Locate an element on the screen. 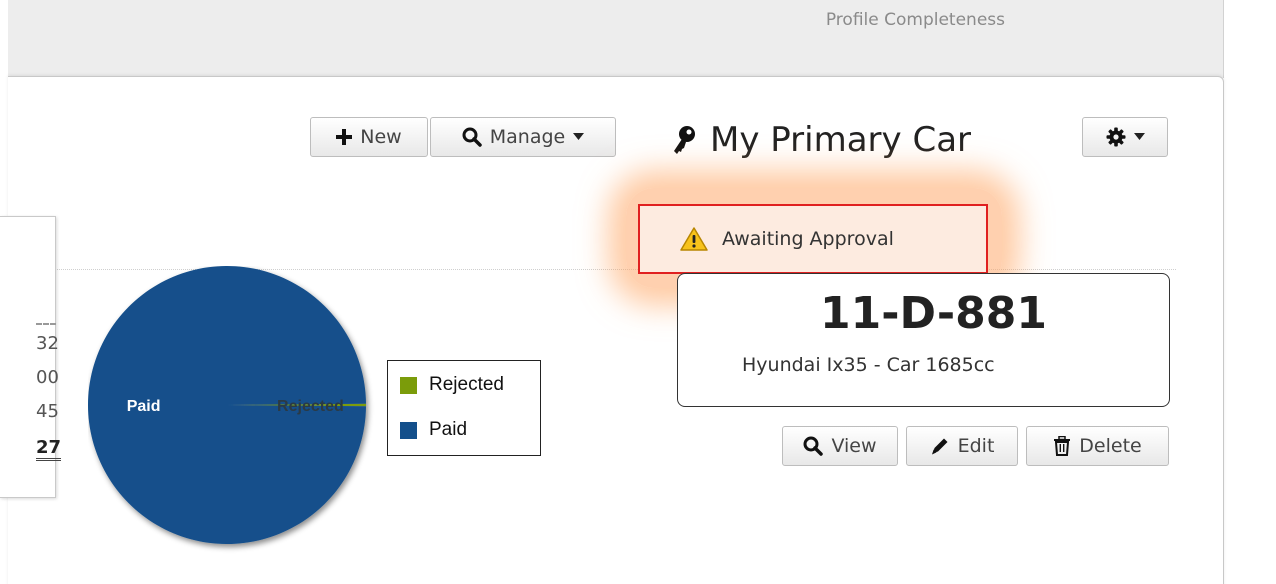 The image size is (1276, 584). profile-header-band: Profile Completeness is located at coordinates (616, 39).